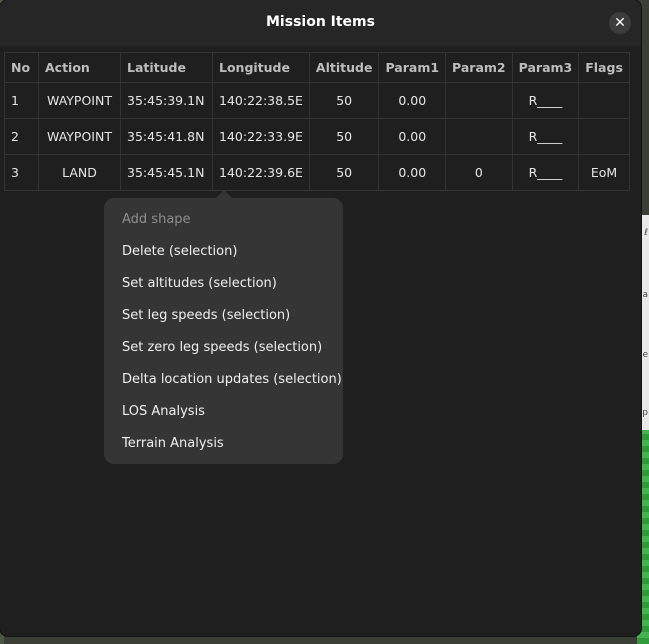 Image resolution: width=649 pixels, height=644 pixels. What do you see at coordinates (232, 379) in the screenshot?
I see `menu-item-delta-location-updates: Delta location updates (selection)` at bounding box center [232, 379].